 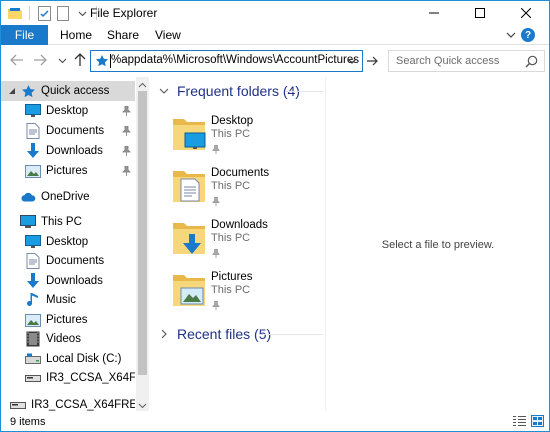 I want to click on scroll-down-icon, so click(x=142, y=404).